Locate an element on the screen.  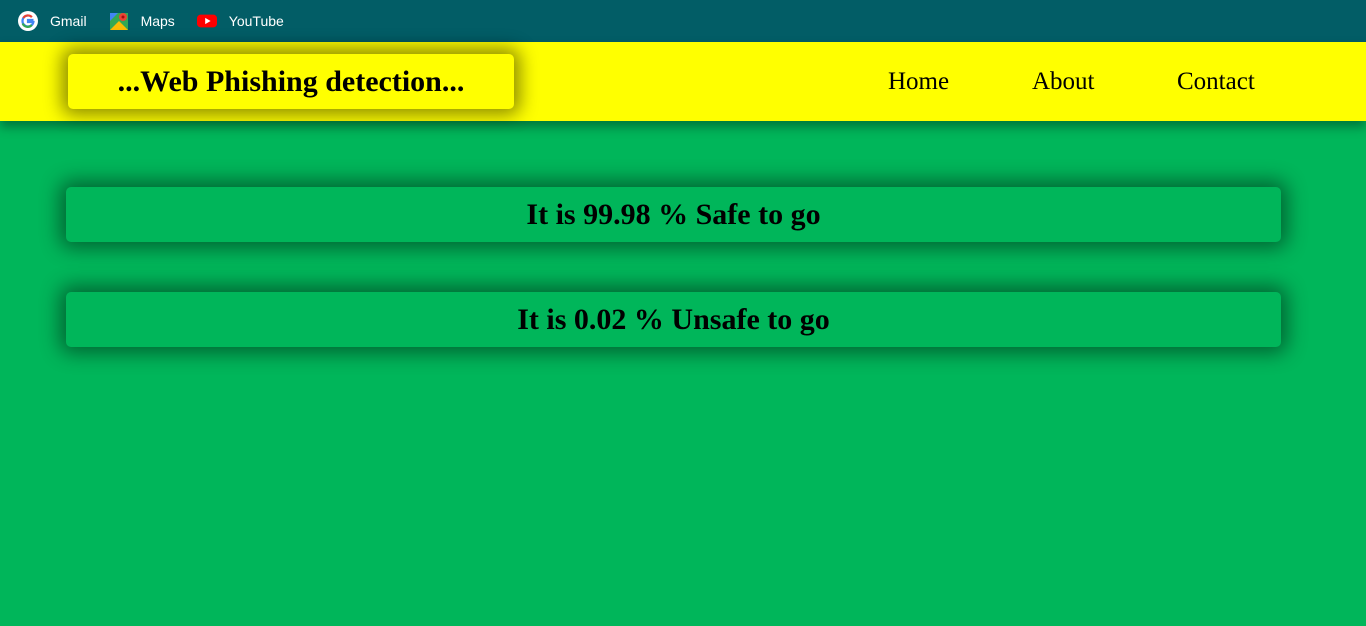
safe-result-text: It is 99.98 % Safe to go is located at coordinates (673, 214).